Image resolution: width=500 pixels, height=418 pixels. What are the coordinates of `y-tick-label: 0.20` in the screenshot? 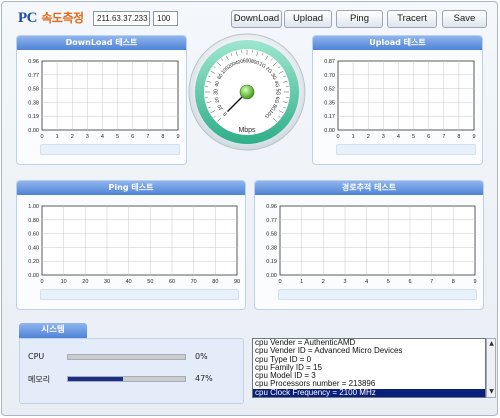 It's located at (33, 262).